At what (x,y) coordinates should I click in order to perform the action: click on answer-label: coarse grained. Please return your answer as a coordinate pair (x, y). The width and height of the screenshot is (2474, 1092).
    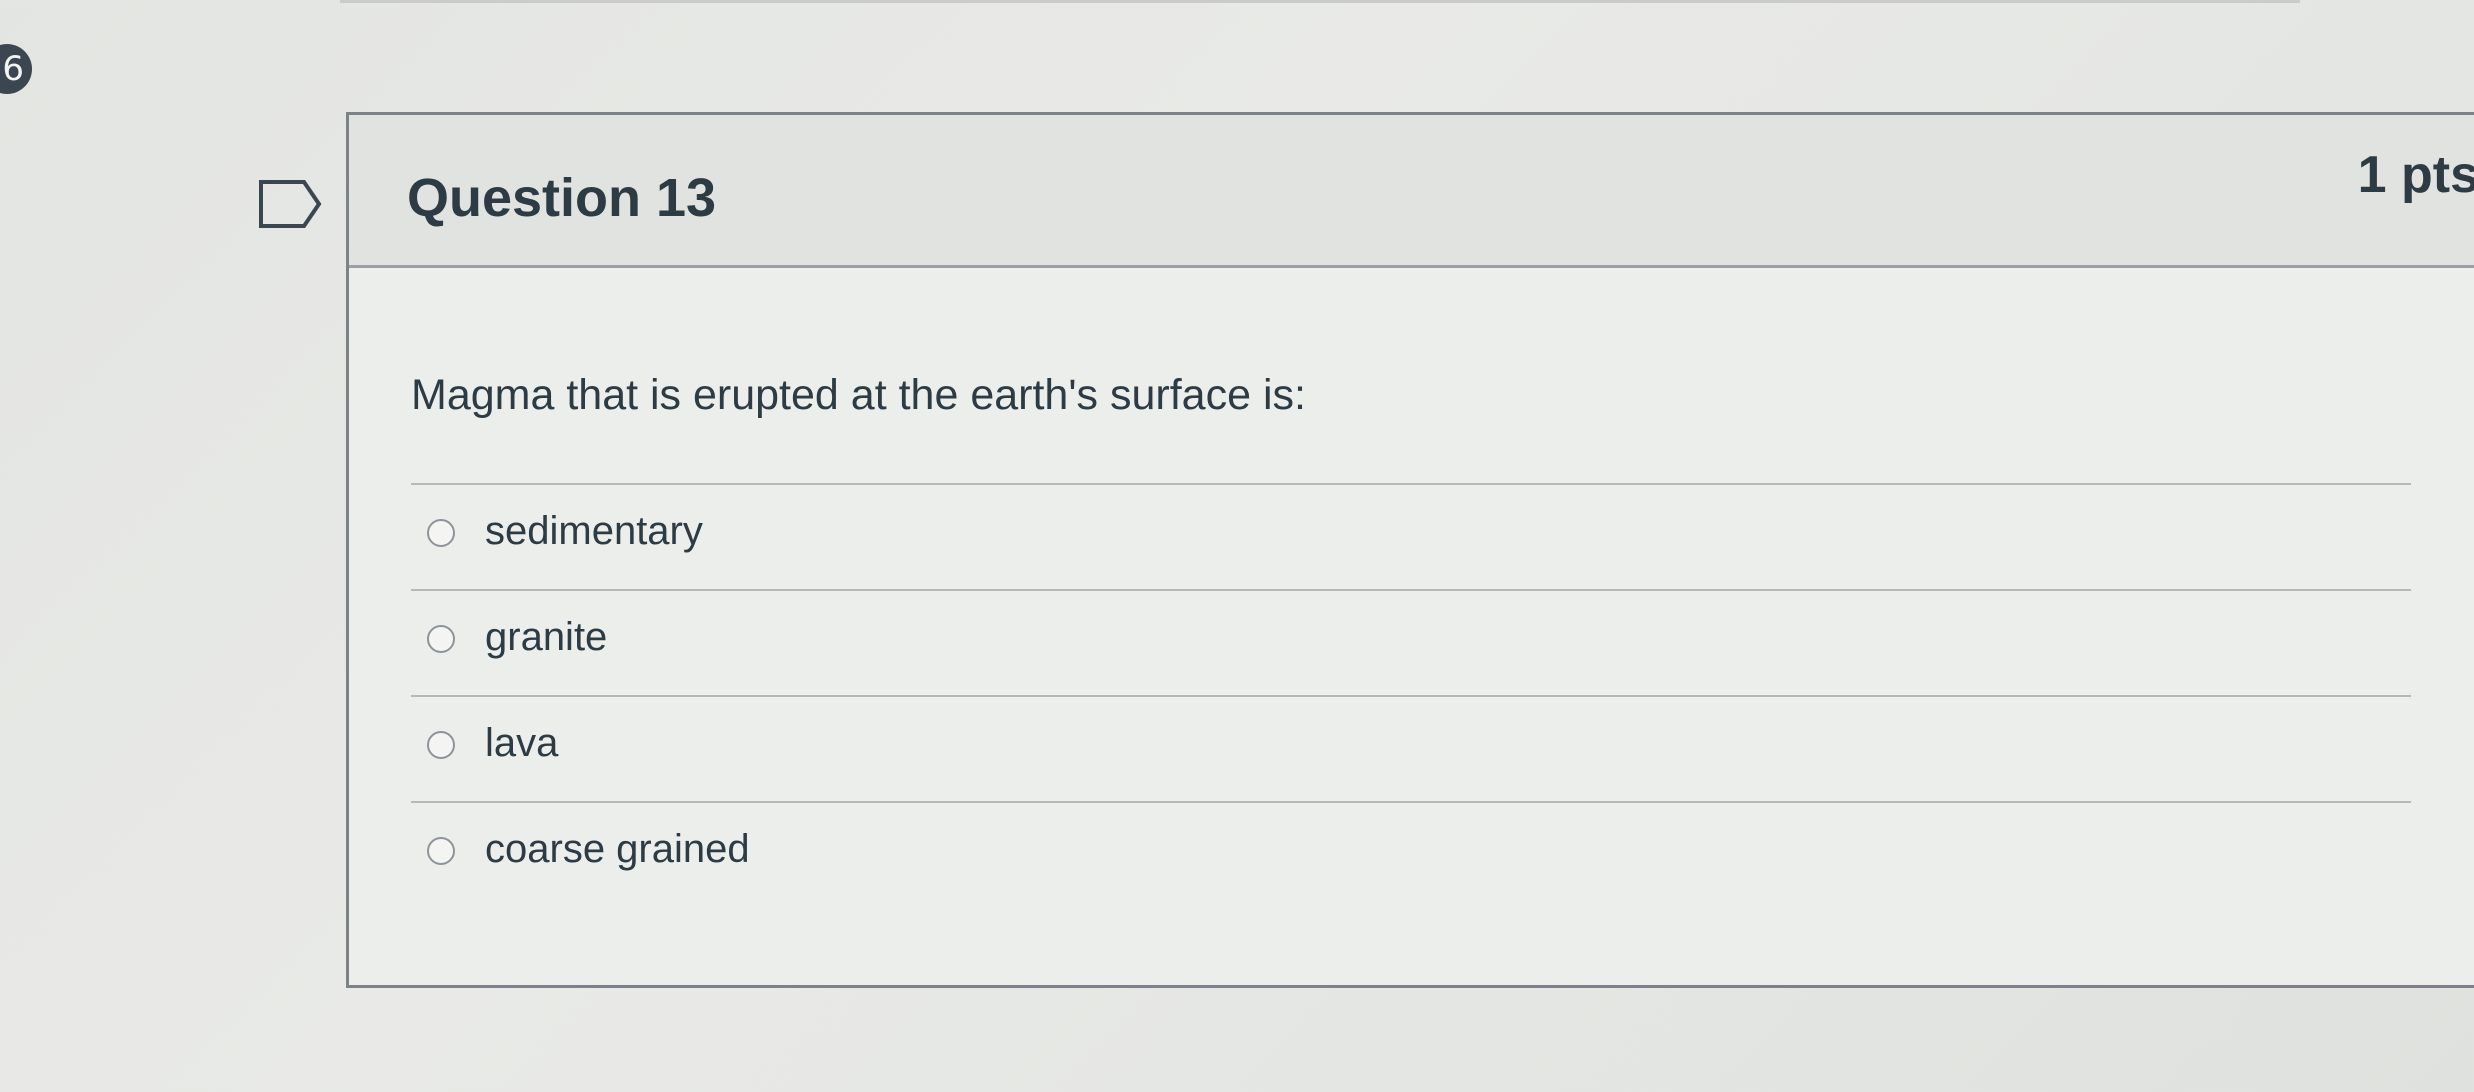
    Looking at the image, I should click on (617, 849).